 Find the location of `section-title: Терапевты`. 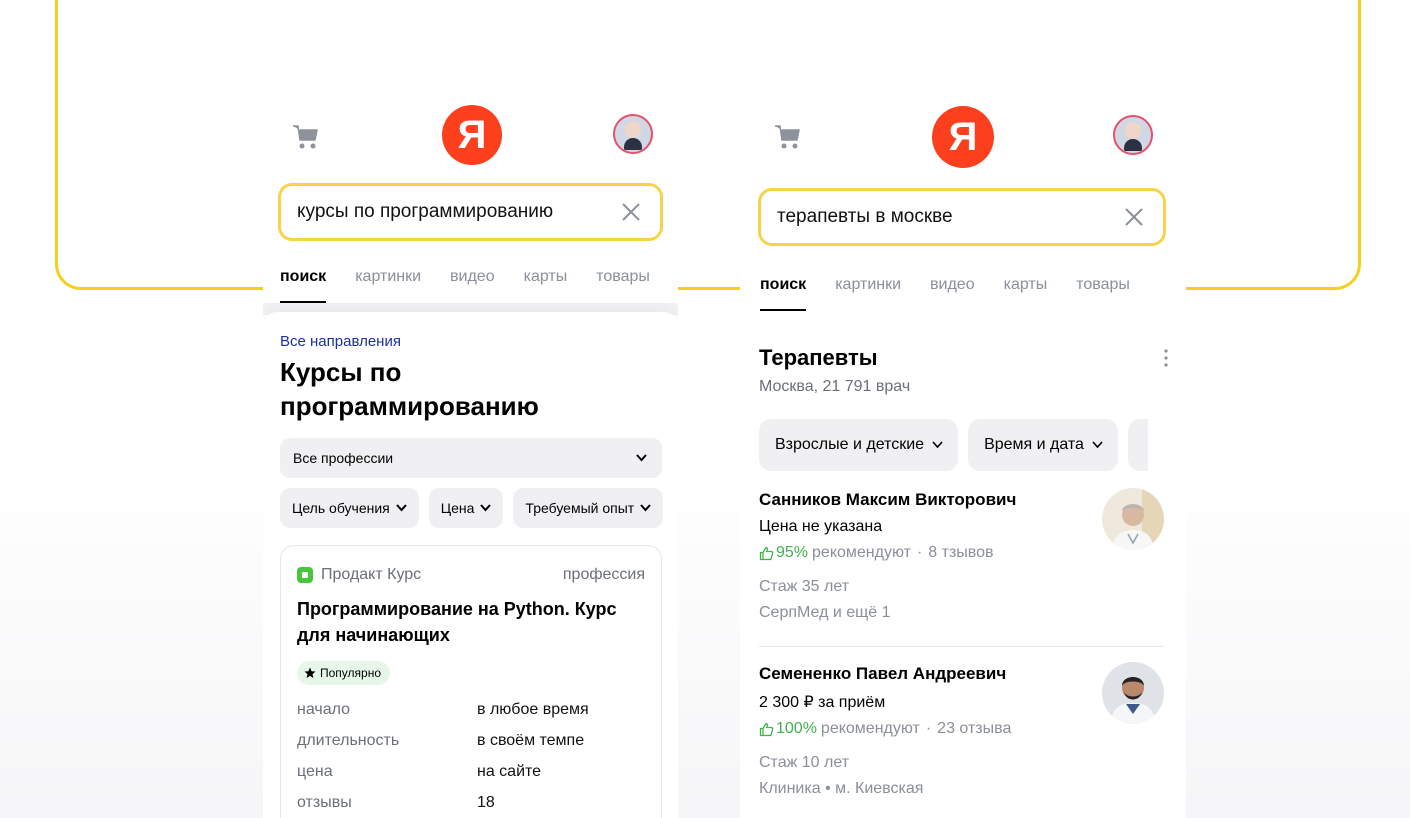

section-title: Терапевты is located at coordinates (818, 357).